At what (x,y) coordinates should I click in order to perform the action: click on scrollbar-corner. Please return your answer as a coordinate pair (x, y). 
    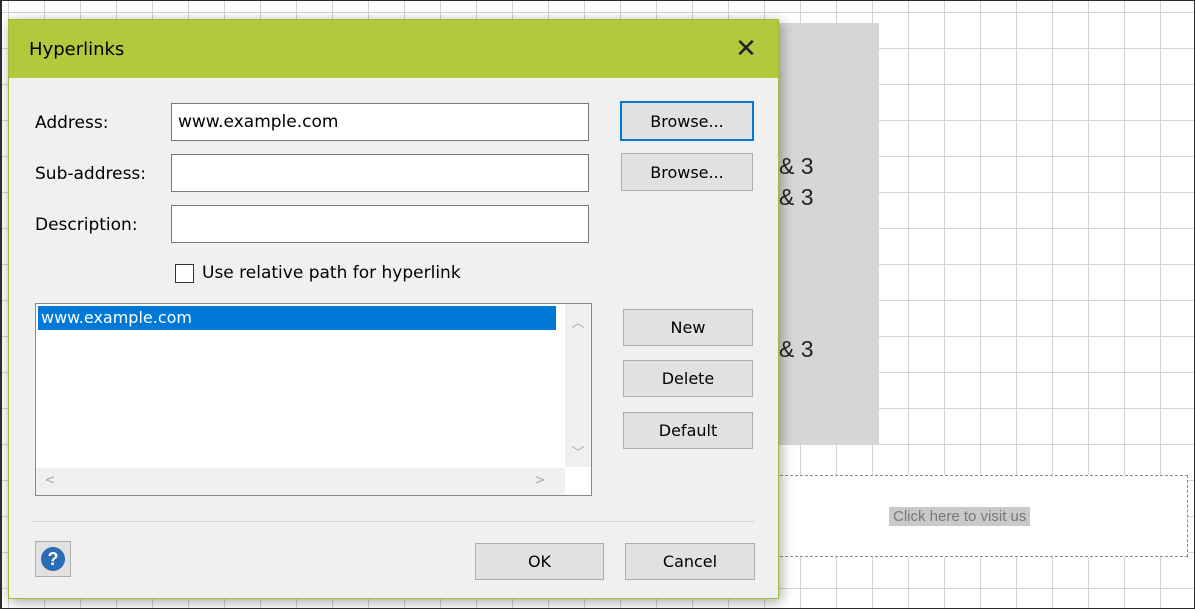
    Looking at the image, I should click on (578, 481).